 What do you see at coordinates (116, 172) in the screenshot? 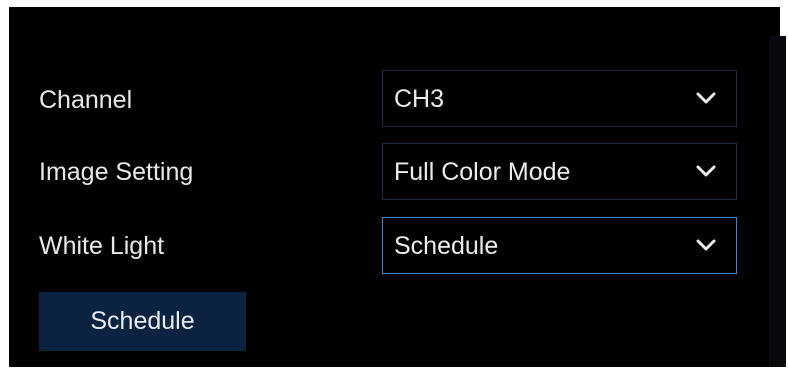
I see `image-setting-label: Image Setting` at bounding box center [116, 172].